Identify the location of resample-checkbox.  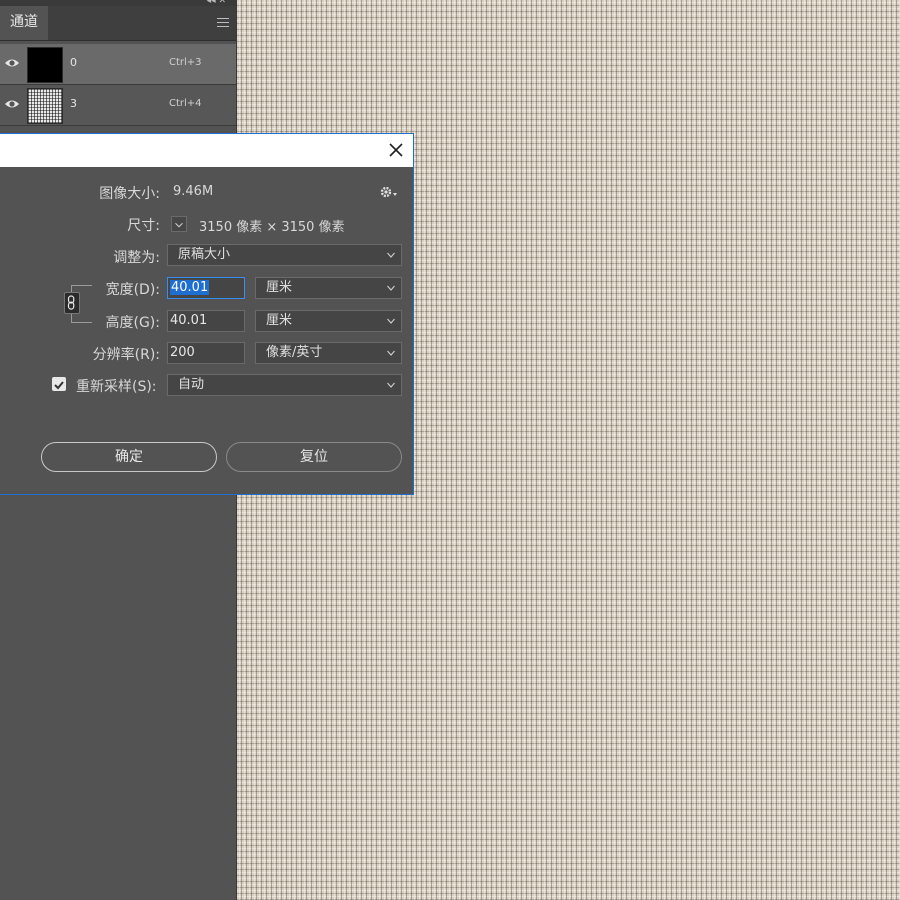
(59, 384).